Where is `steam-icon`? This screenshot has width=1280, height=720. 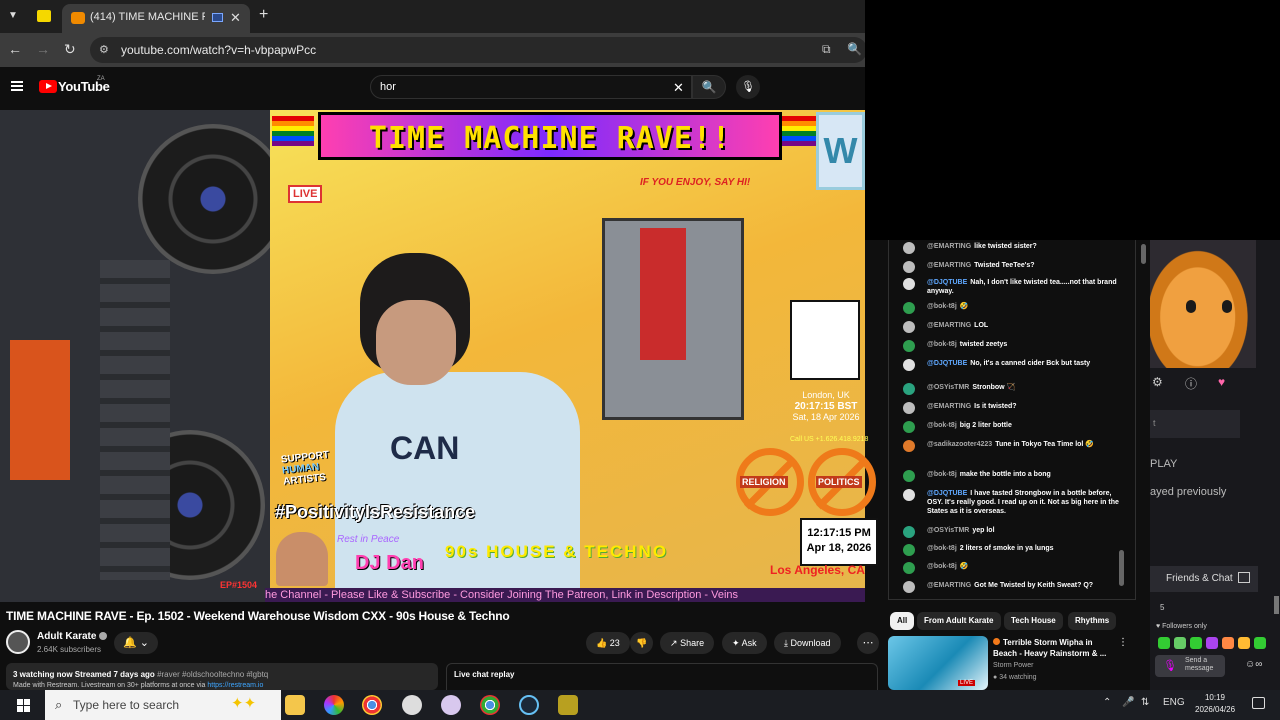 steam-icon is located at coordinates (529, 705).